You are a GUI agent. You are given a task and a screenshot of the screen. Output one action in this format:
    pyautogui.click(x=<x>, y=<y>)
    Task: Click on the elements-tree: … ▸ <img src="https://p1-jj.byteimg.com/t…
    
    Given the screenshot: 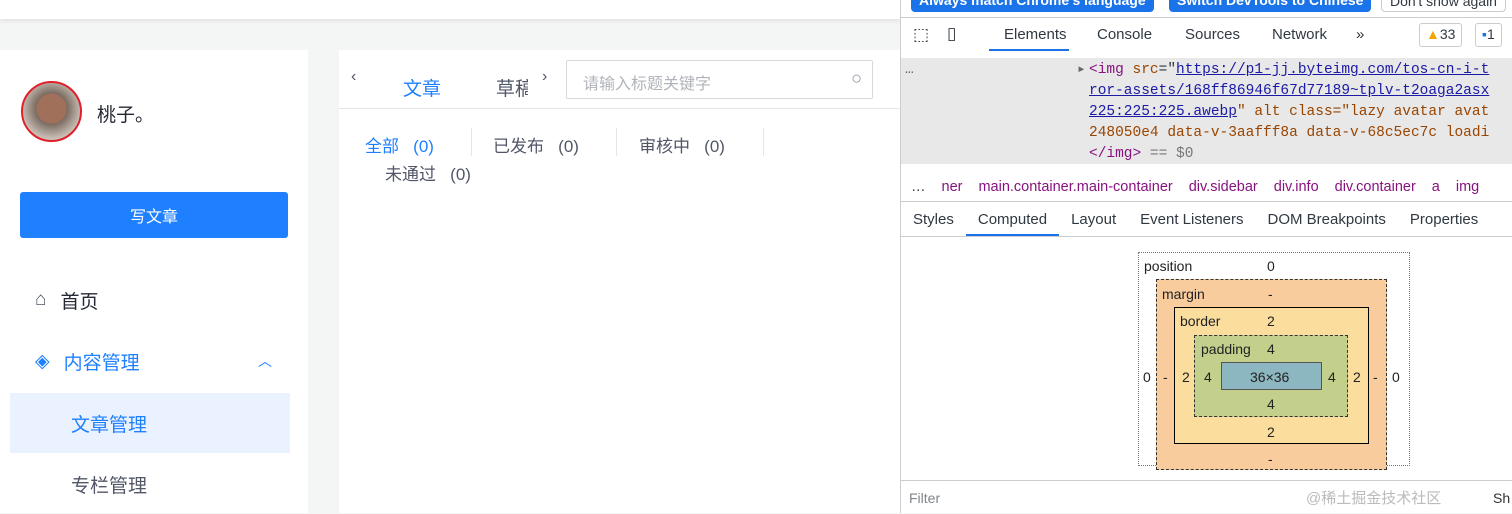 What is the action you would take?
    pyautogui.click(x=1206, y=111)
    